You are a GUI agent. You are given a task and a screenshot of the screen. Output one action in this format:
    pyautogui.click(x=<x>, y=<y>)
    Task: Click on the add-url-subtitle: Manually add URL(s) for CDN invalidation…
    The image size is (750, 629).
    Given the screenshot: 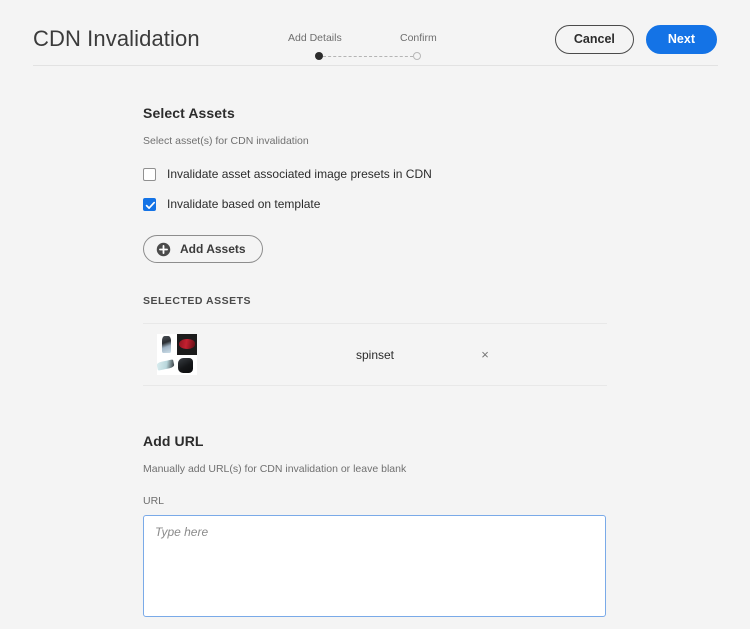 What is the action you would take?
    pyautogui.click(x=275, y=469)
    